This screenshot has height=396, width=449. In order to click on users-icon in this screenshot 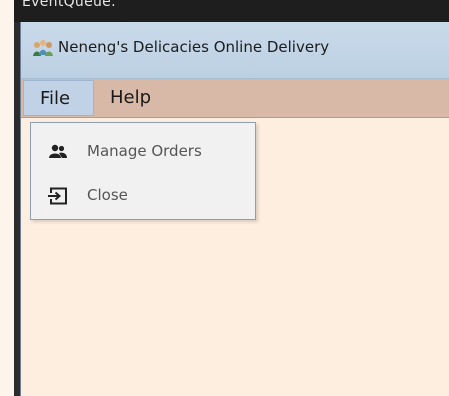, I will do `click(58, 152)`.